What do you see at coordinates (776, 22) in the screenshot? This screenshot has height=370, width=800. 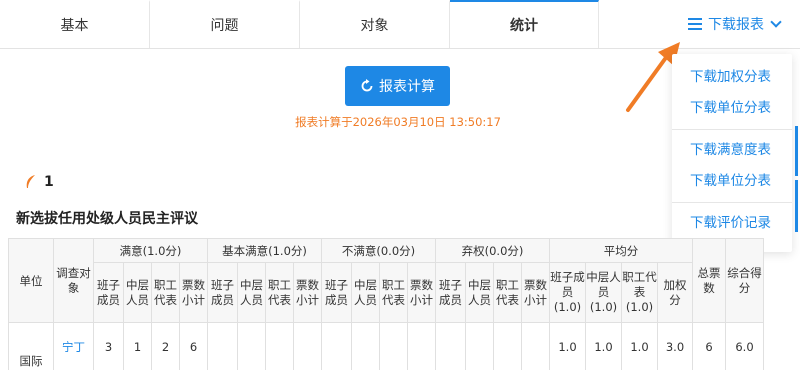 I see `chevron-down-icon` at bounding box center [776, 22].